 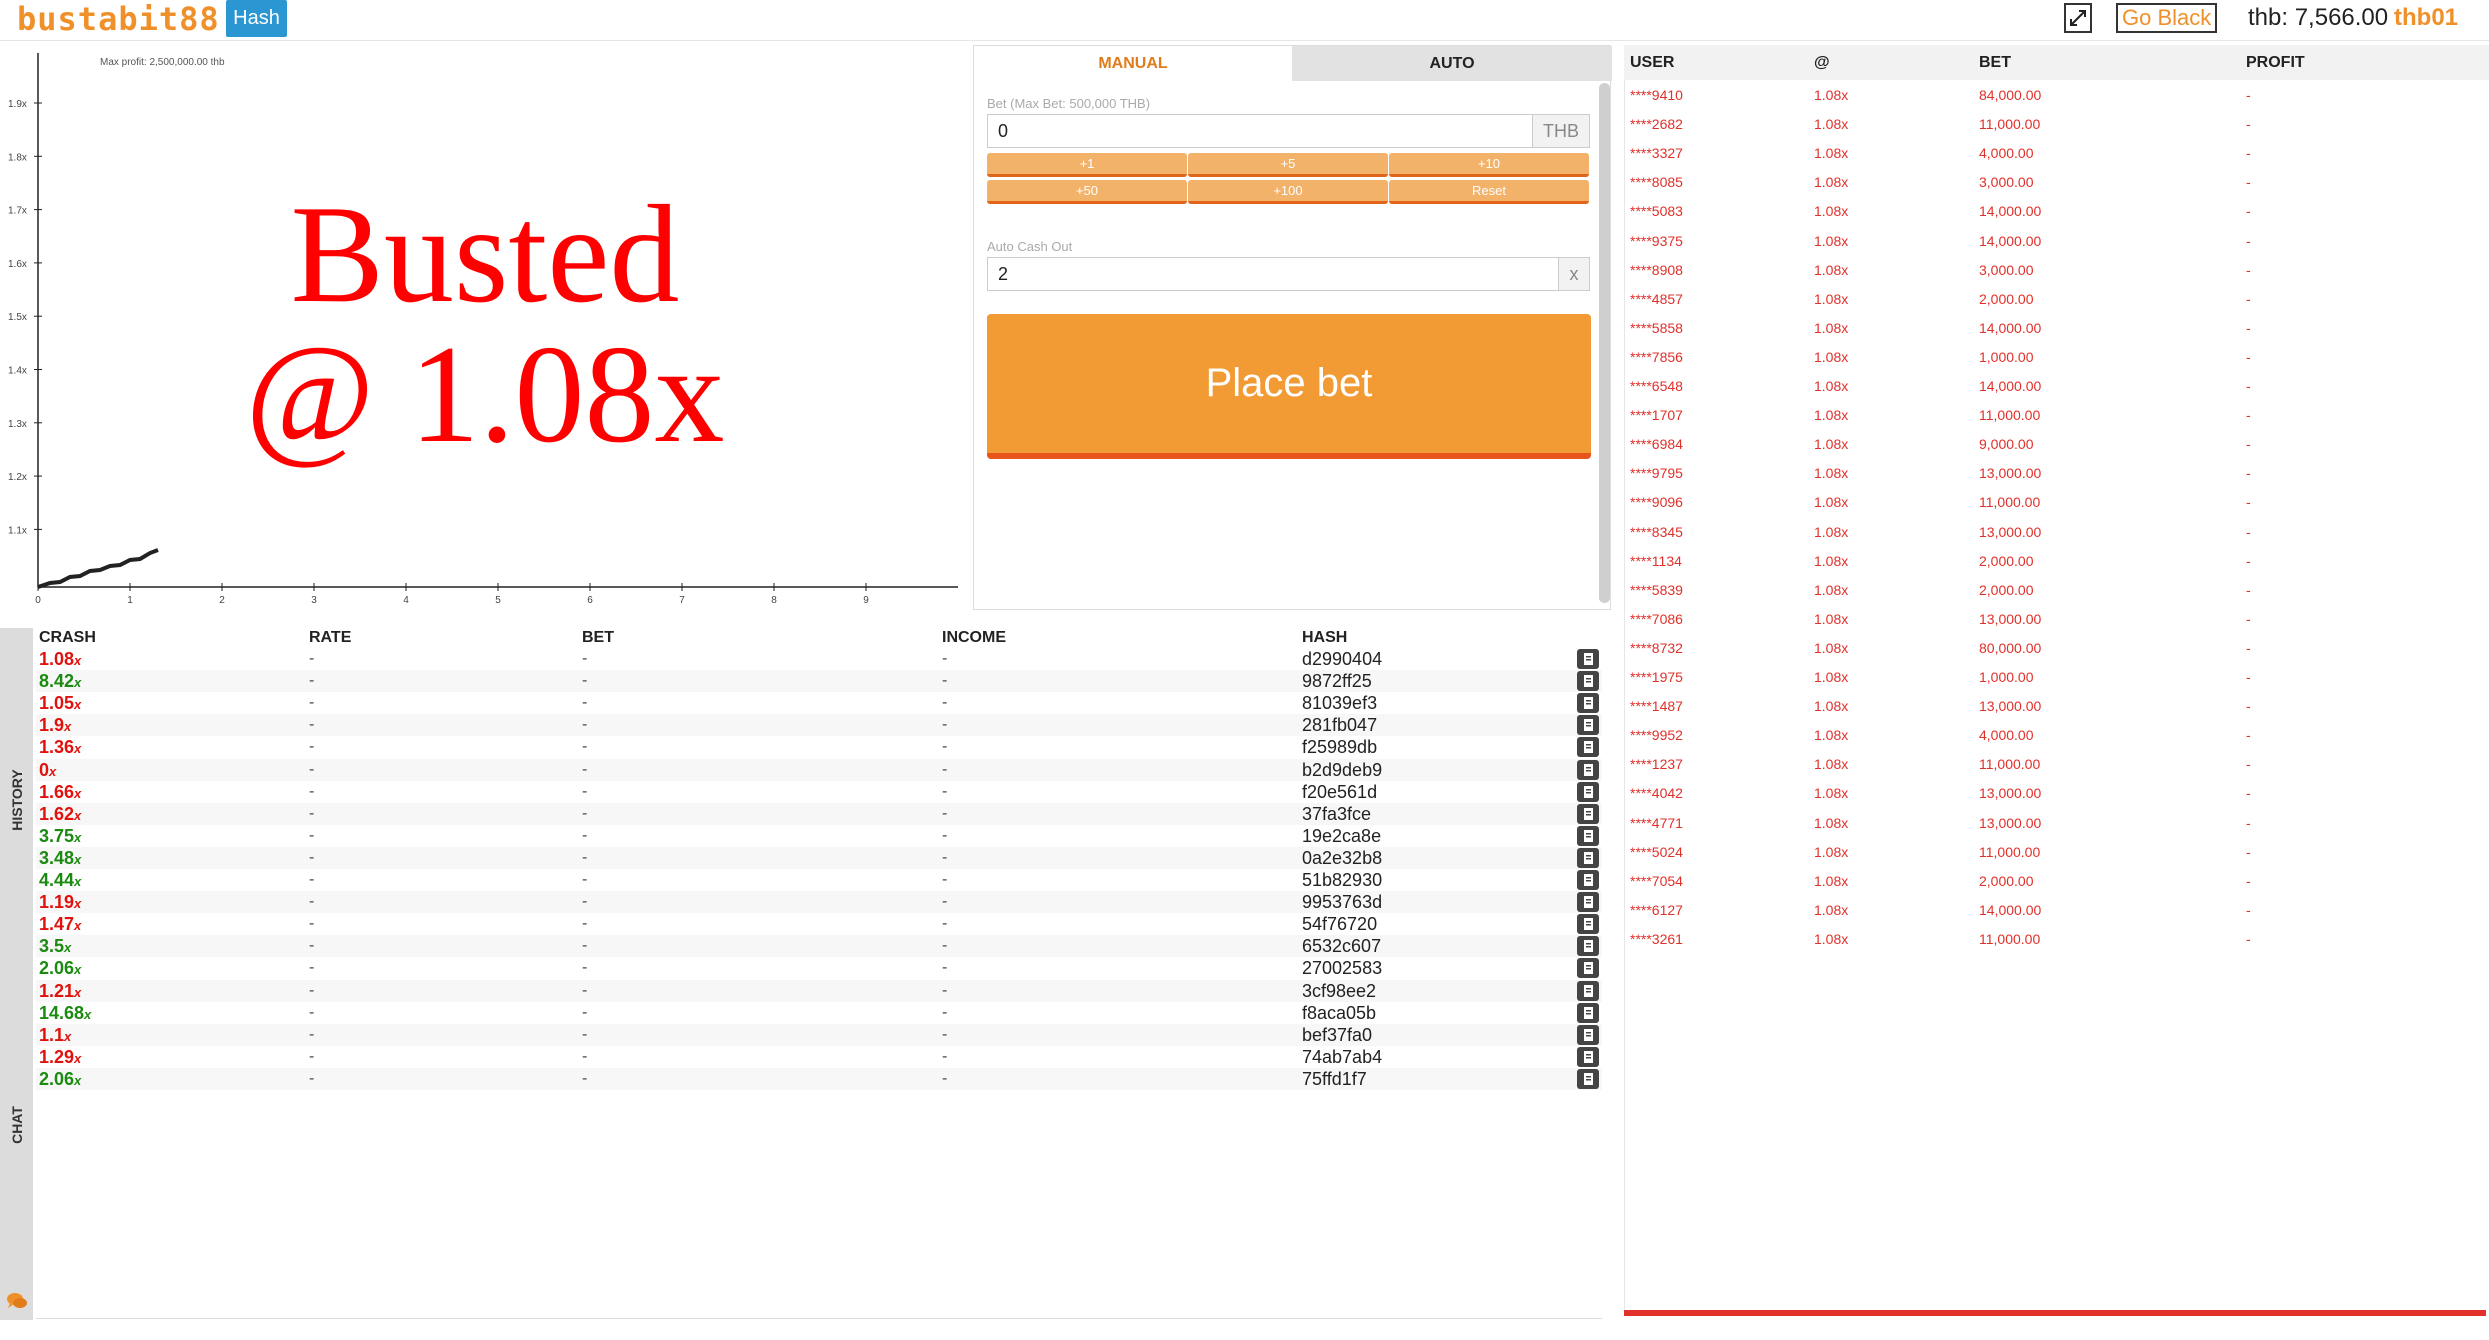 What do you see at coordinates (1656, 415) in the screenshot?
I see `player-user: ****1707` at bounding box center [1656, 415].